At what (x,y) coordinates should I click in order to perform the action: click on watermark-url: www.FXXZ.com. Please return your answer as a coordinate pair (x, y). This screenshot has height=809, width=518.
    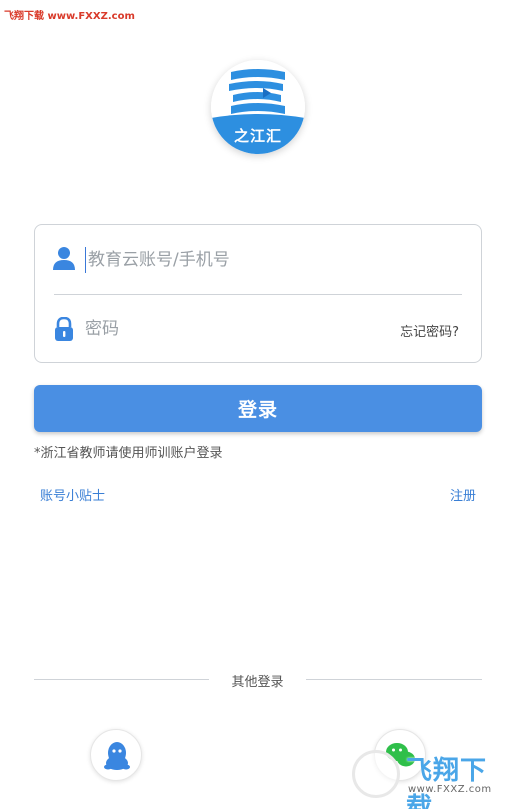
    Looking at the image, I should click on (450, 789).